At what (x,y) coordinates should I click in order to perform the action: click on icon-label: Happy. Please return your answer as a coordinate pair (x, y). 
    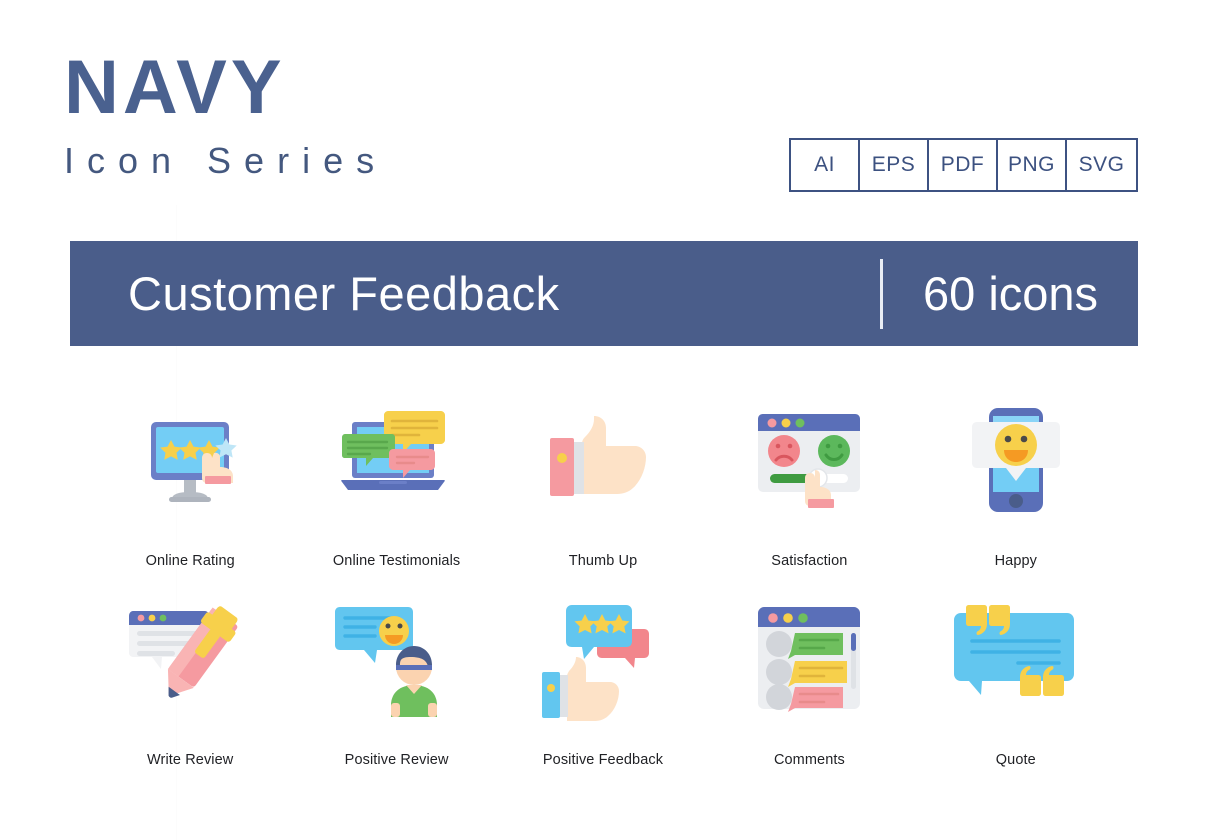
    Looking at the image, I should click on (1015, 561).